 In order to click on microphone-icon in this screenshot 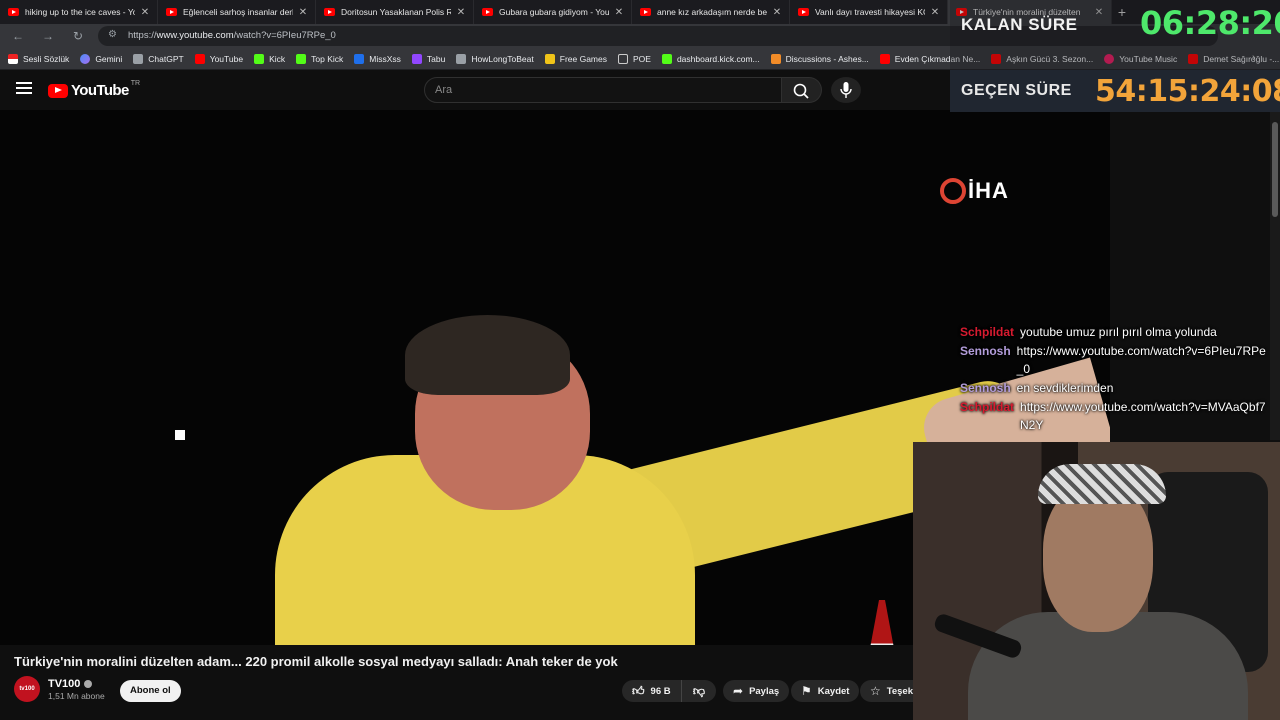, I will do `click(846, 90)`.